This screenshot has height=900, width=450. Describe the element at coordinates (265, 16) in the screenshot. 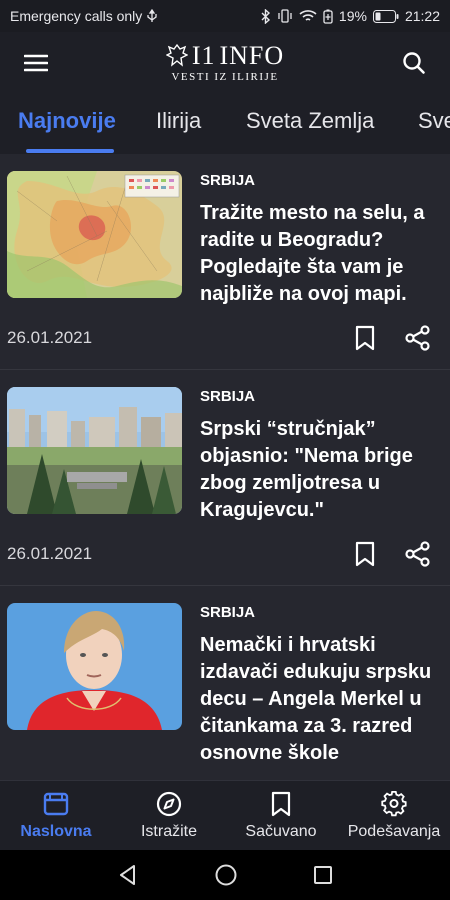

I see `bluetooth-icon` at that location.